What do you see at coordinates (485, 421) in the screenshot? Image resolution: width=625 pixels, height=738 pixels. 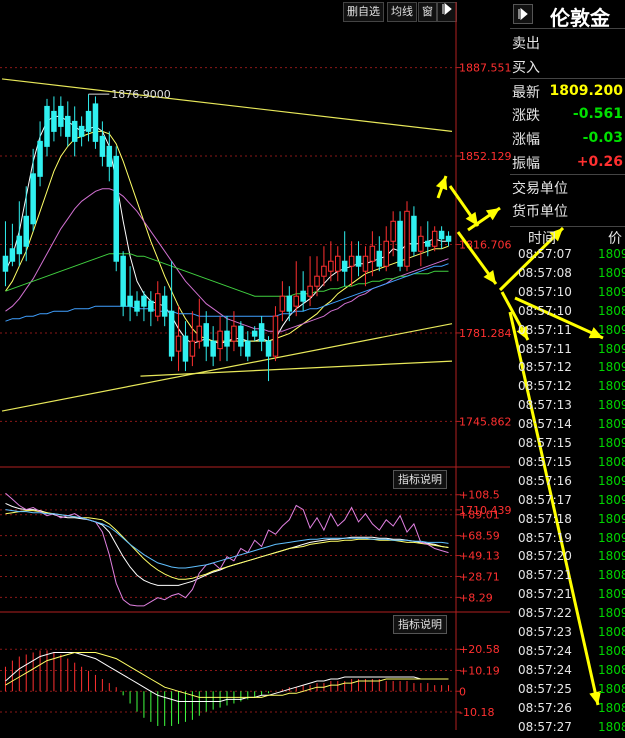 I see `y-tick-label: 1745.862` at bounding box center [485, 421].